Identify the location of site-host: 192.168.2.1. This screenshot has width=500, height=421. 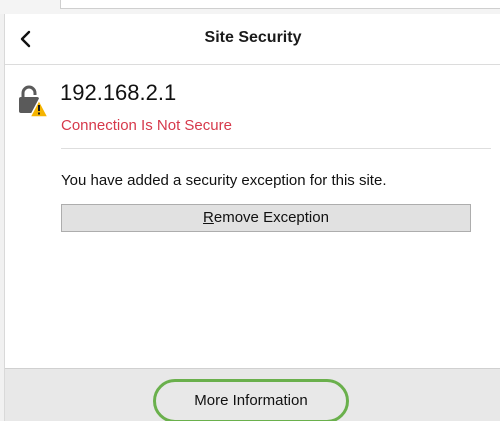
(118, 92).